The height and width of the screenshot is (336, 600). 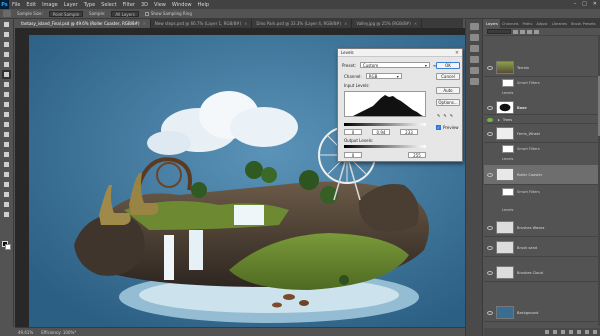 What do you see at coordinates (108, 5) in the screenshot?
I see `menu-select: Select` at bounding box center [108, 5].